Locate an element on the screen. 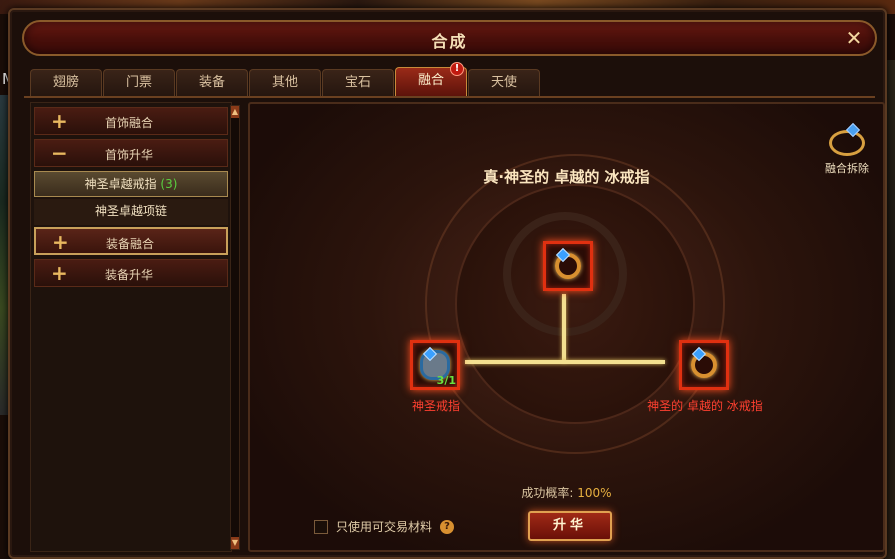  success-rate-value: 100% is located at coordinates (594, 493).